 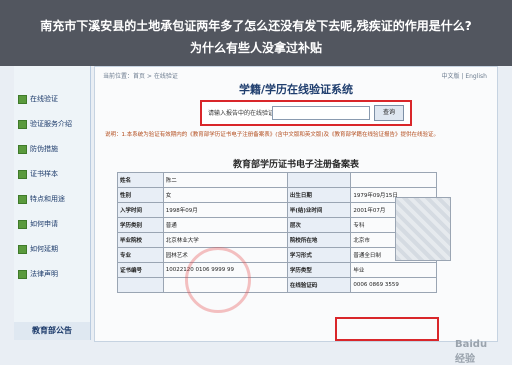 What do you see at coordinates (319, 285) in the screenshot?
I see `field-key: 在线验证码` at bounding box center [319, 285].